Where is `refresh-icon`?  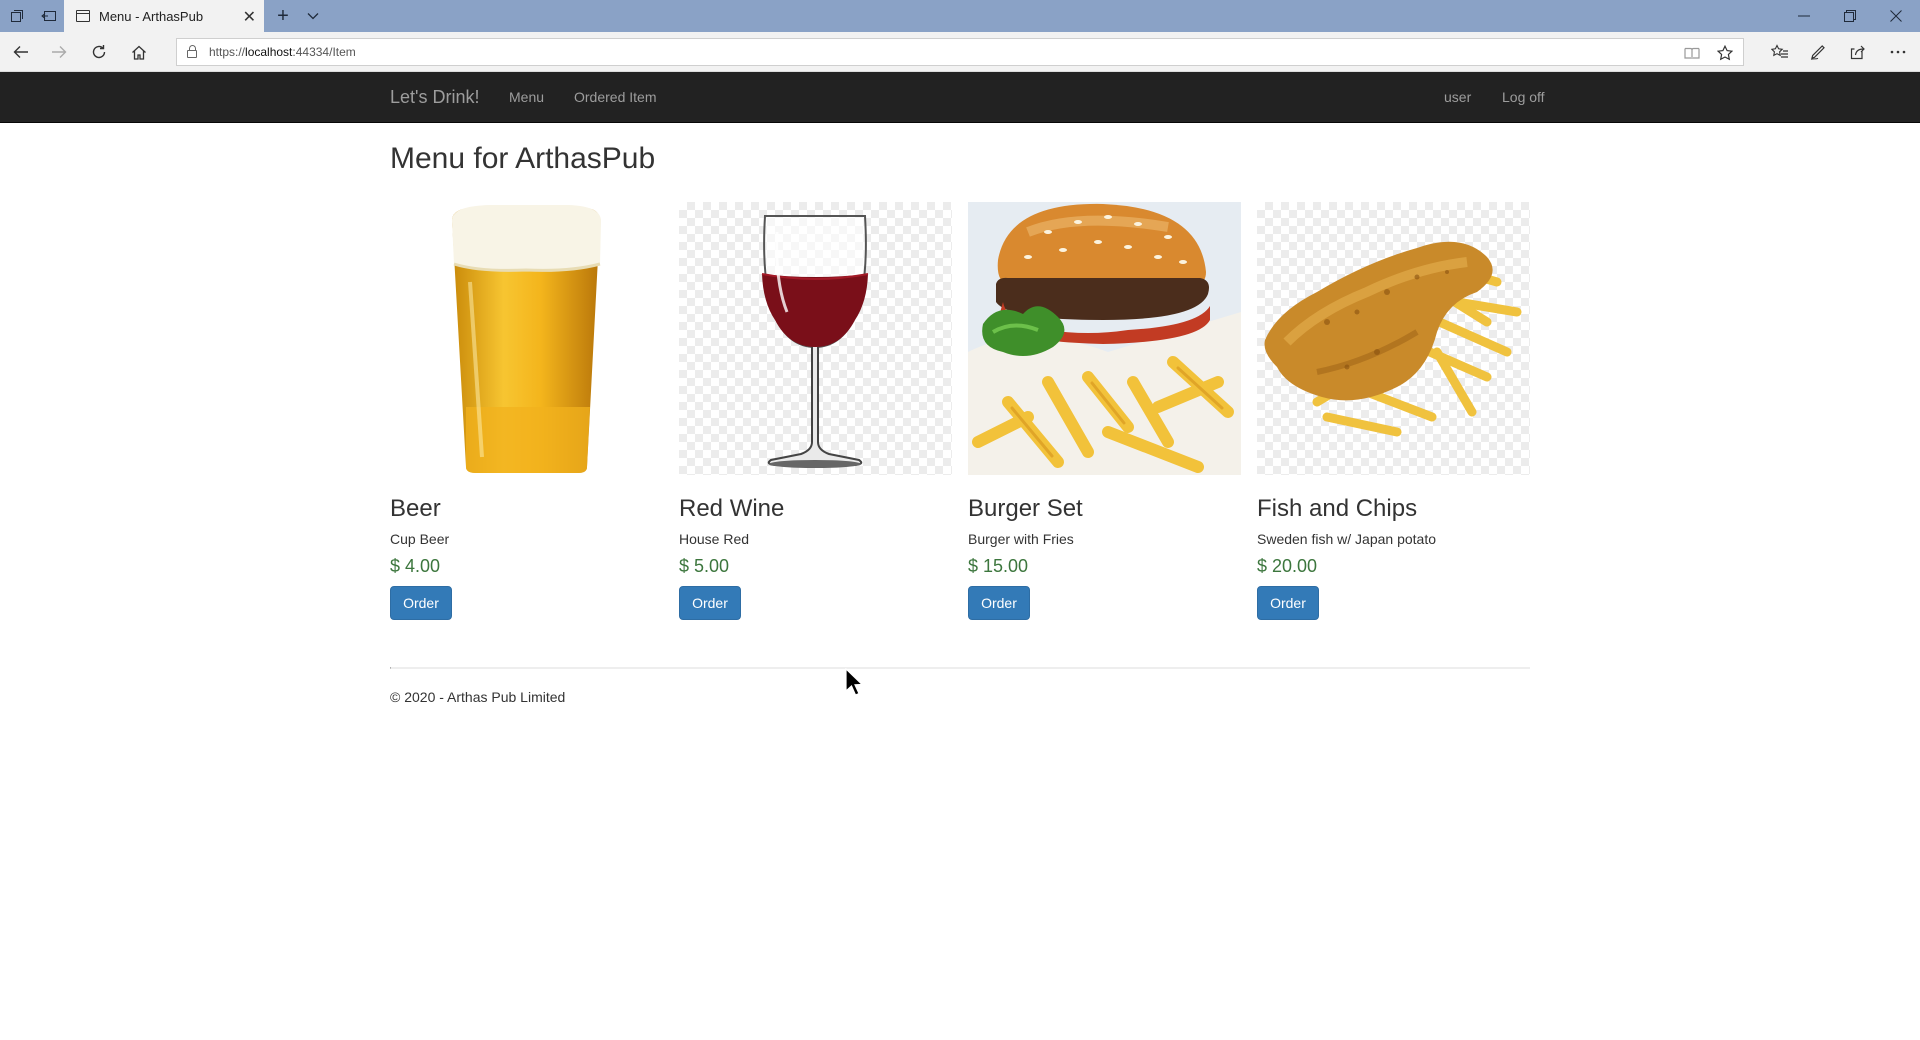 refresh-icon is located at coordinates (99, 52).